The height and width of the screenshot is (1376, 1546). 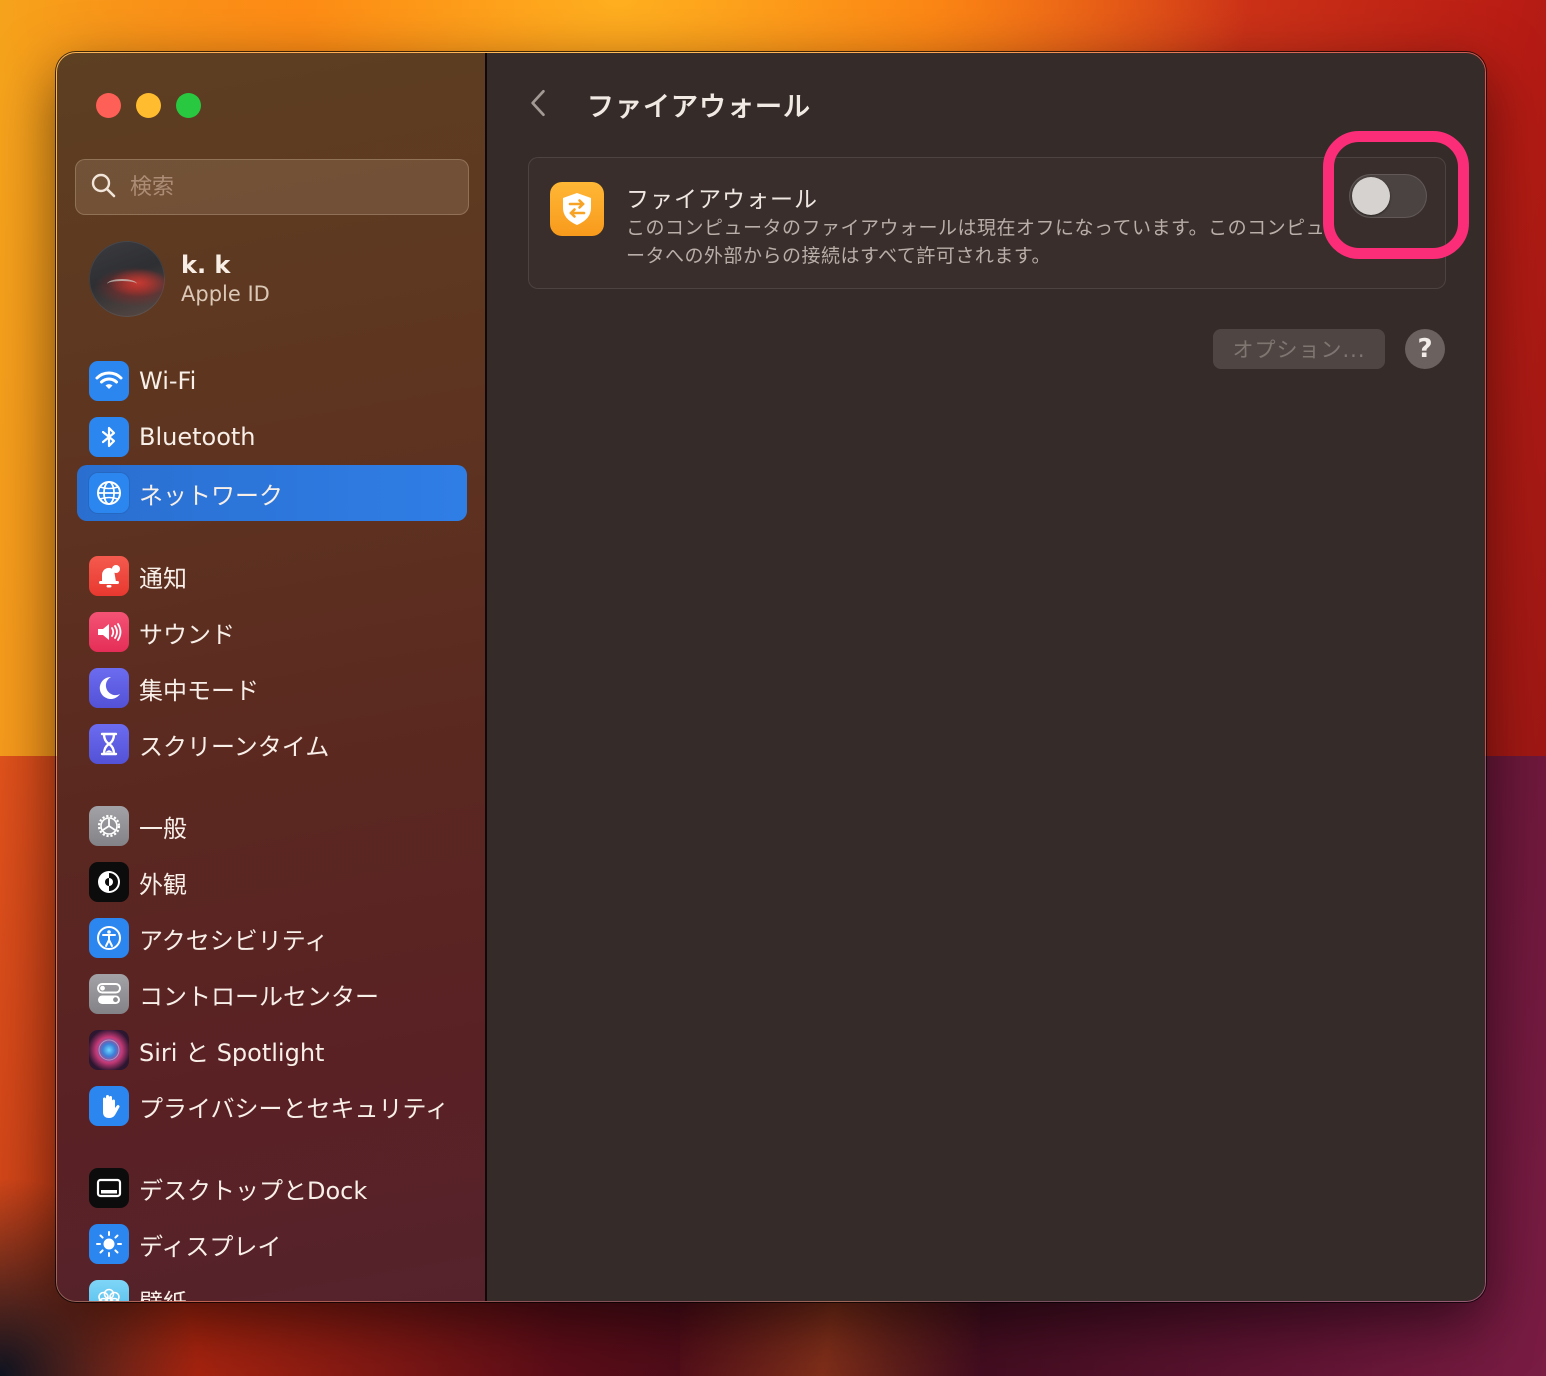 What do you see at coordinates (199, 690) in the screenshot?
I see `sidebar-item-label: 集中モード` at bounding box center [199, 690].